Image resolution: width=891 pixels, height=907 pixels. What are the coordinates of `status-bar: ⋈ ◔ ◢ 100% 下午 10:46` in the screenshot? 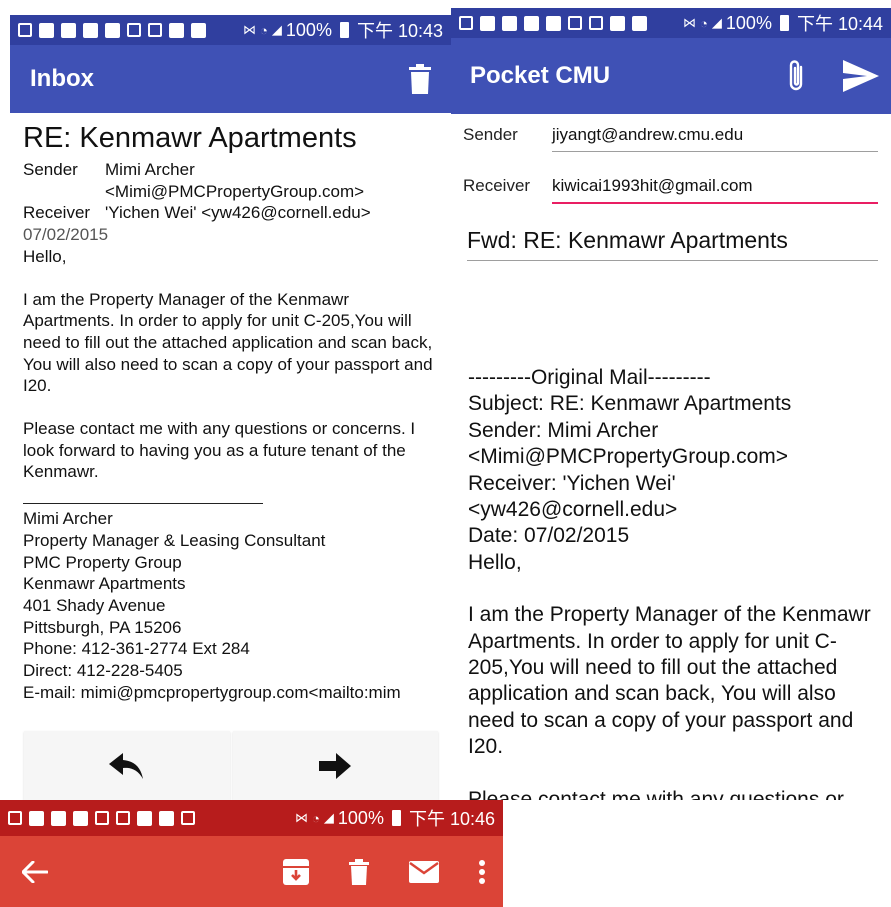 It's located at (251, 818).